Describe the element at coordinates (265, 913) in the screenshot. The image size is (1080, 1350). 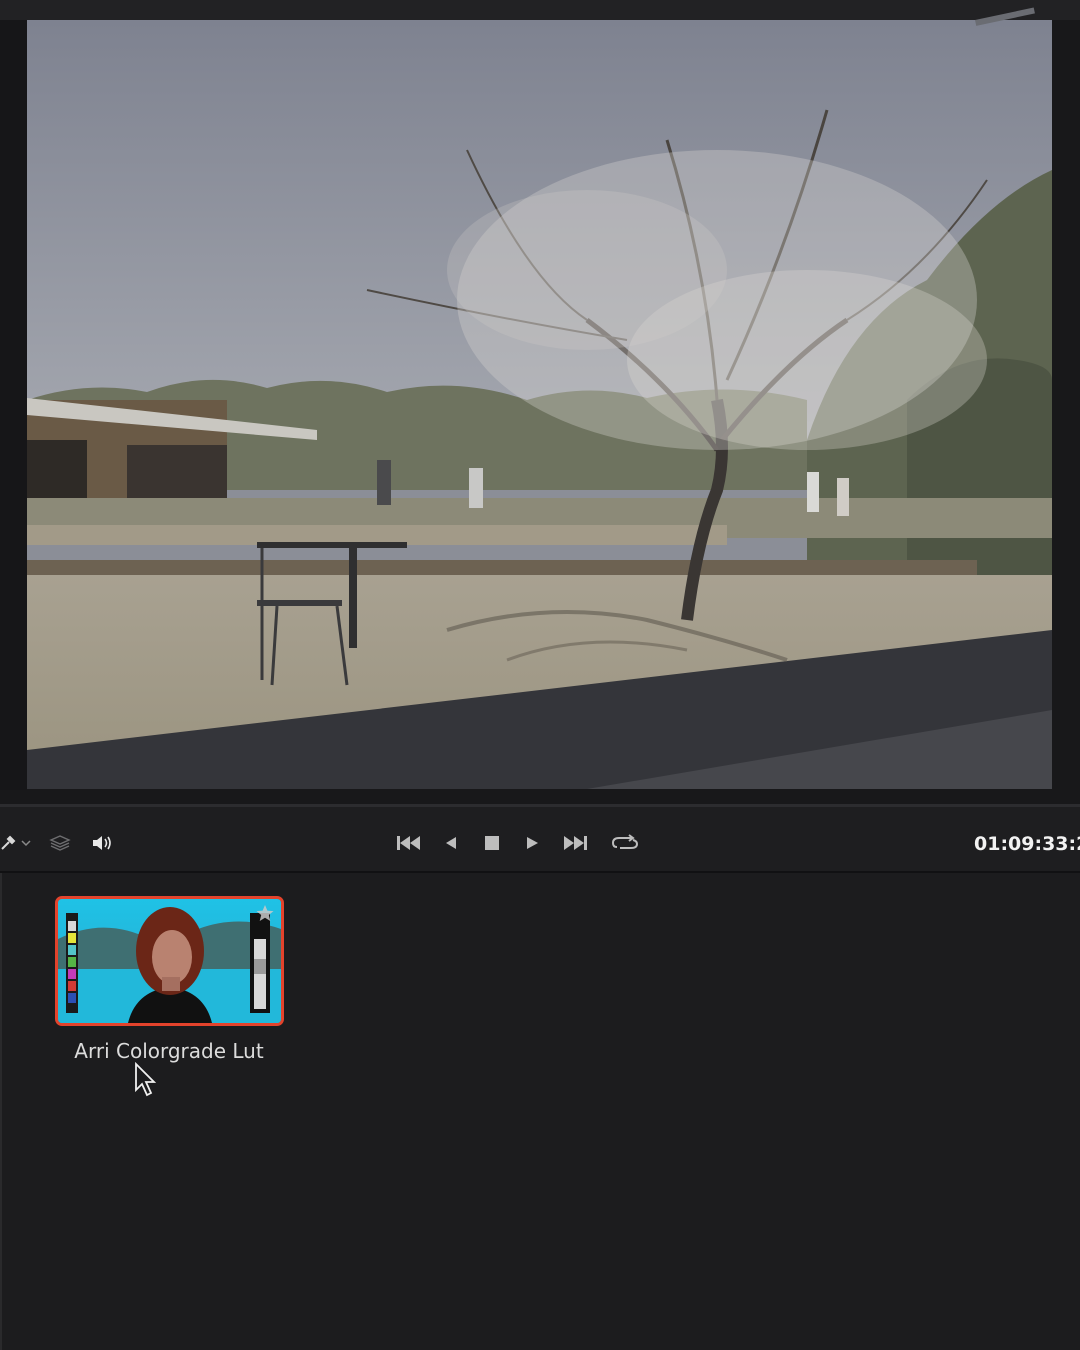
I see `star-icon` at that location.